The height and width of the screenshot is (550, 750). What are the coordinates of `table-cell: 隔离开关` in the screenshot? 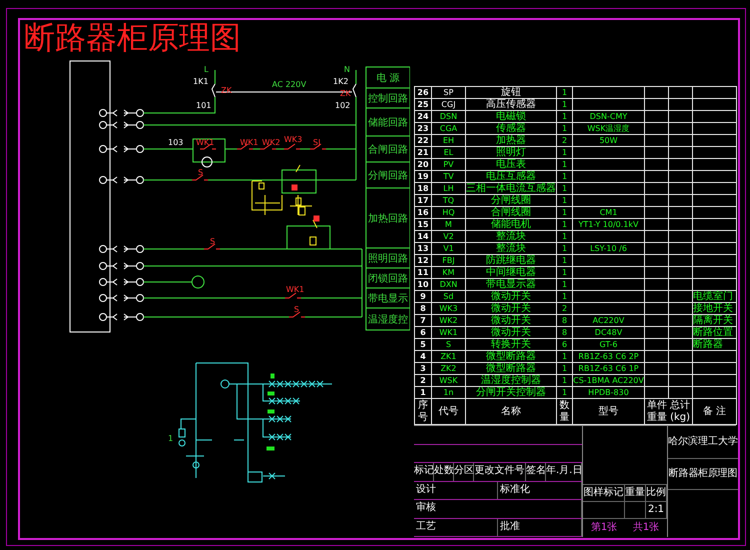 It's located at (714, 320).